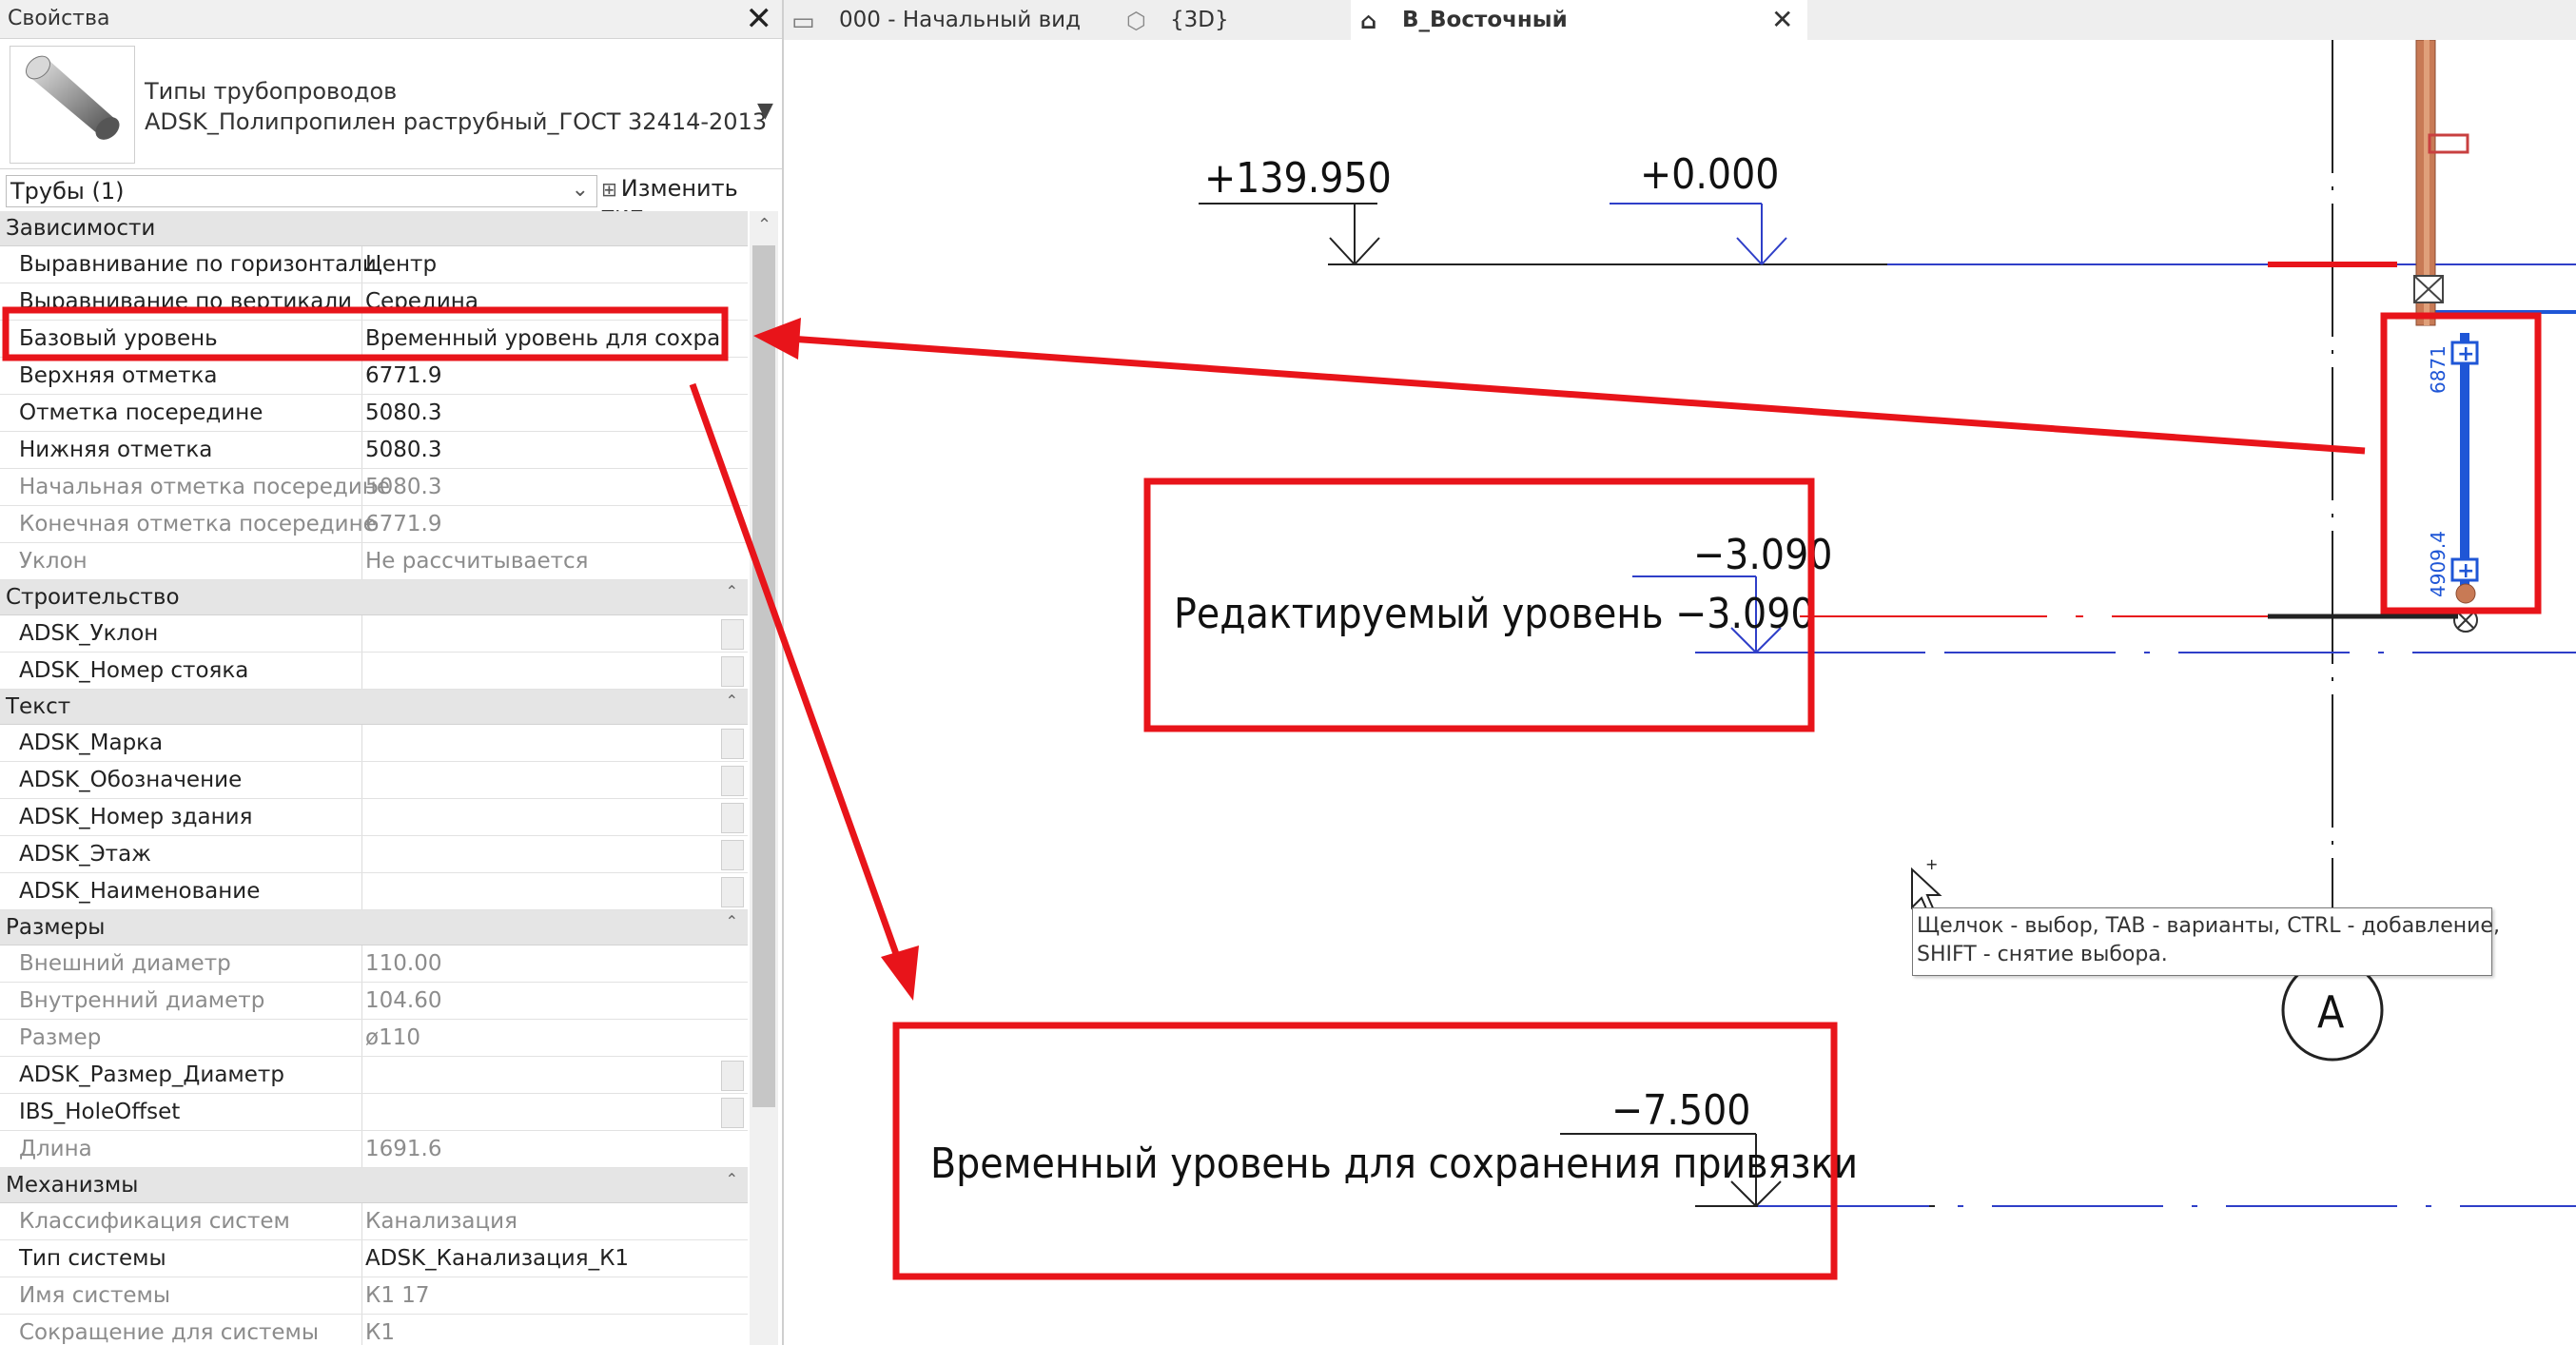  Describe the element at coordinates (374, 597) in the screenshot. I see `section-header: Строительство ⌃` at that location.